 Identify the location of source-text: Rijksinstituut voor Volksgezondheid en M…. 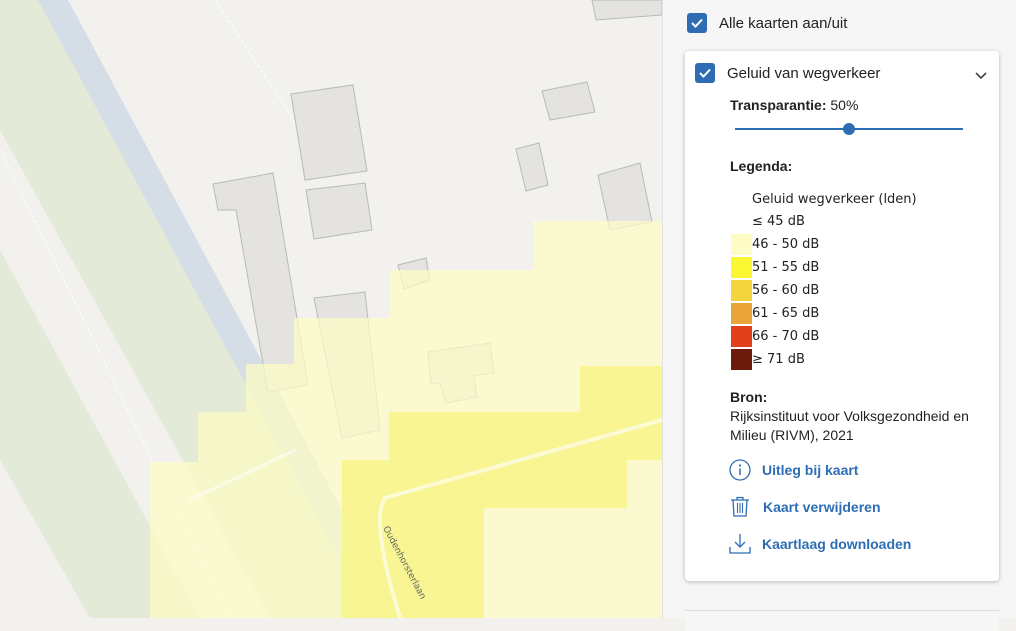
(849, 425).